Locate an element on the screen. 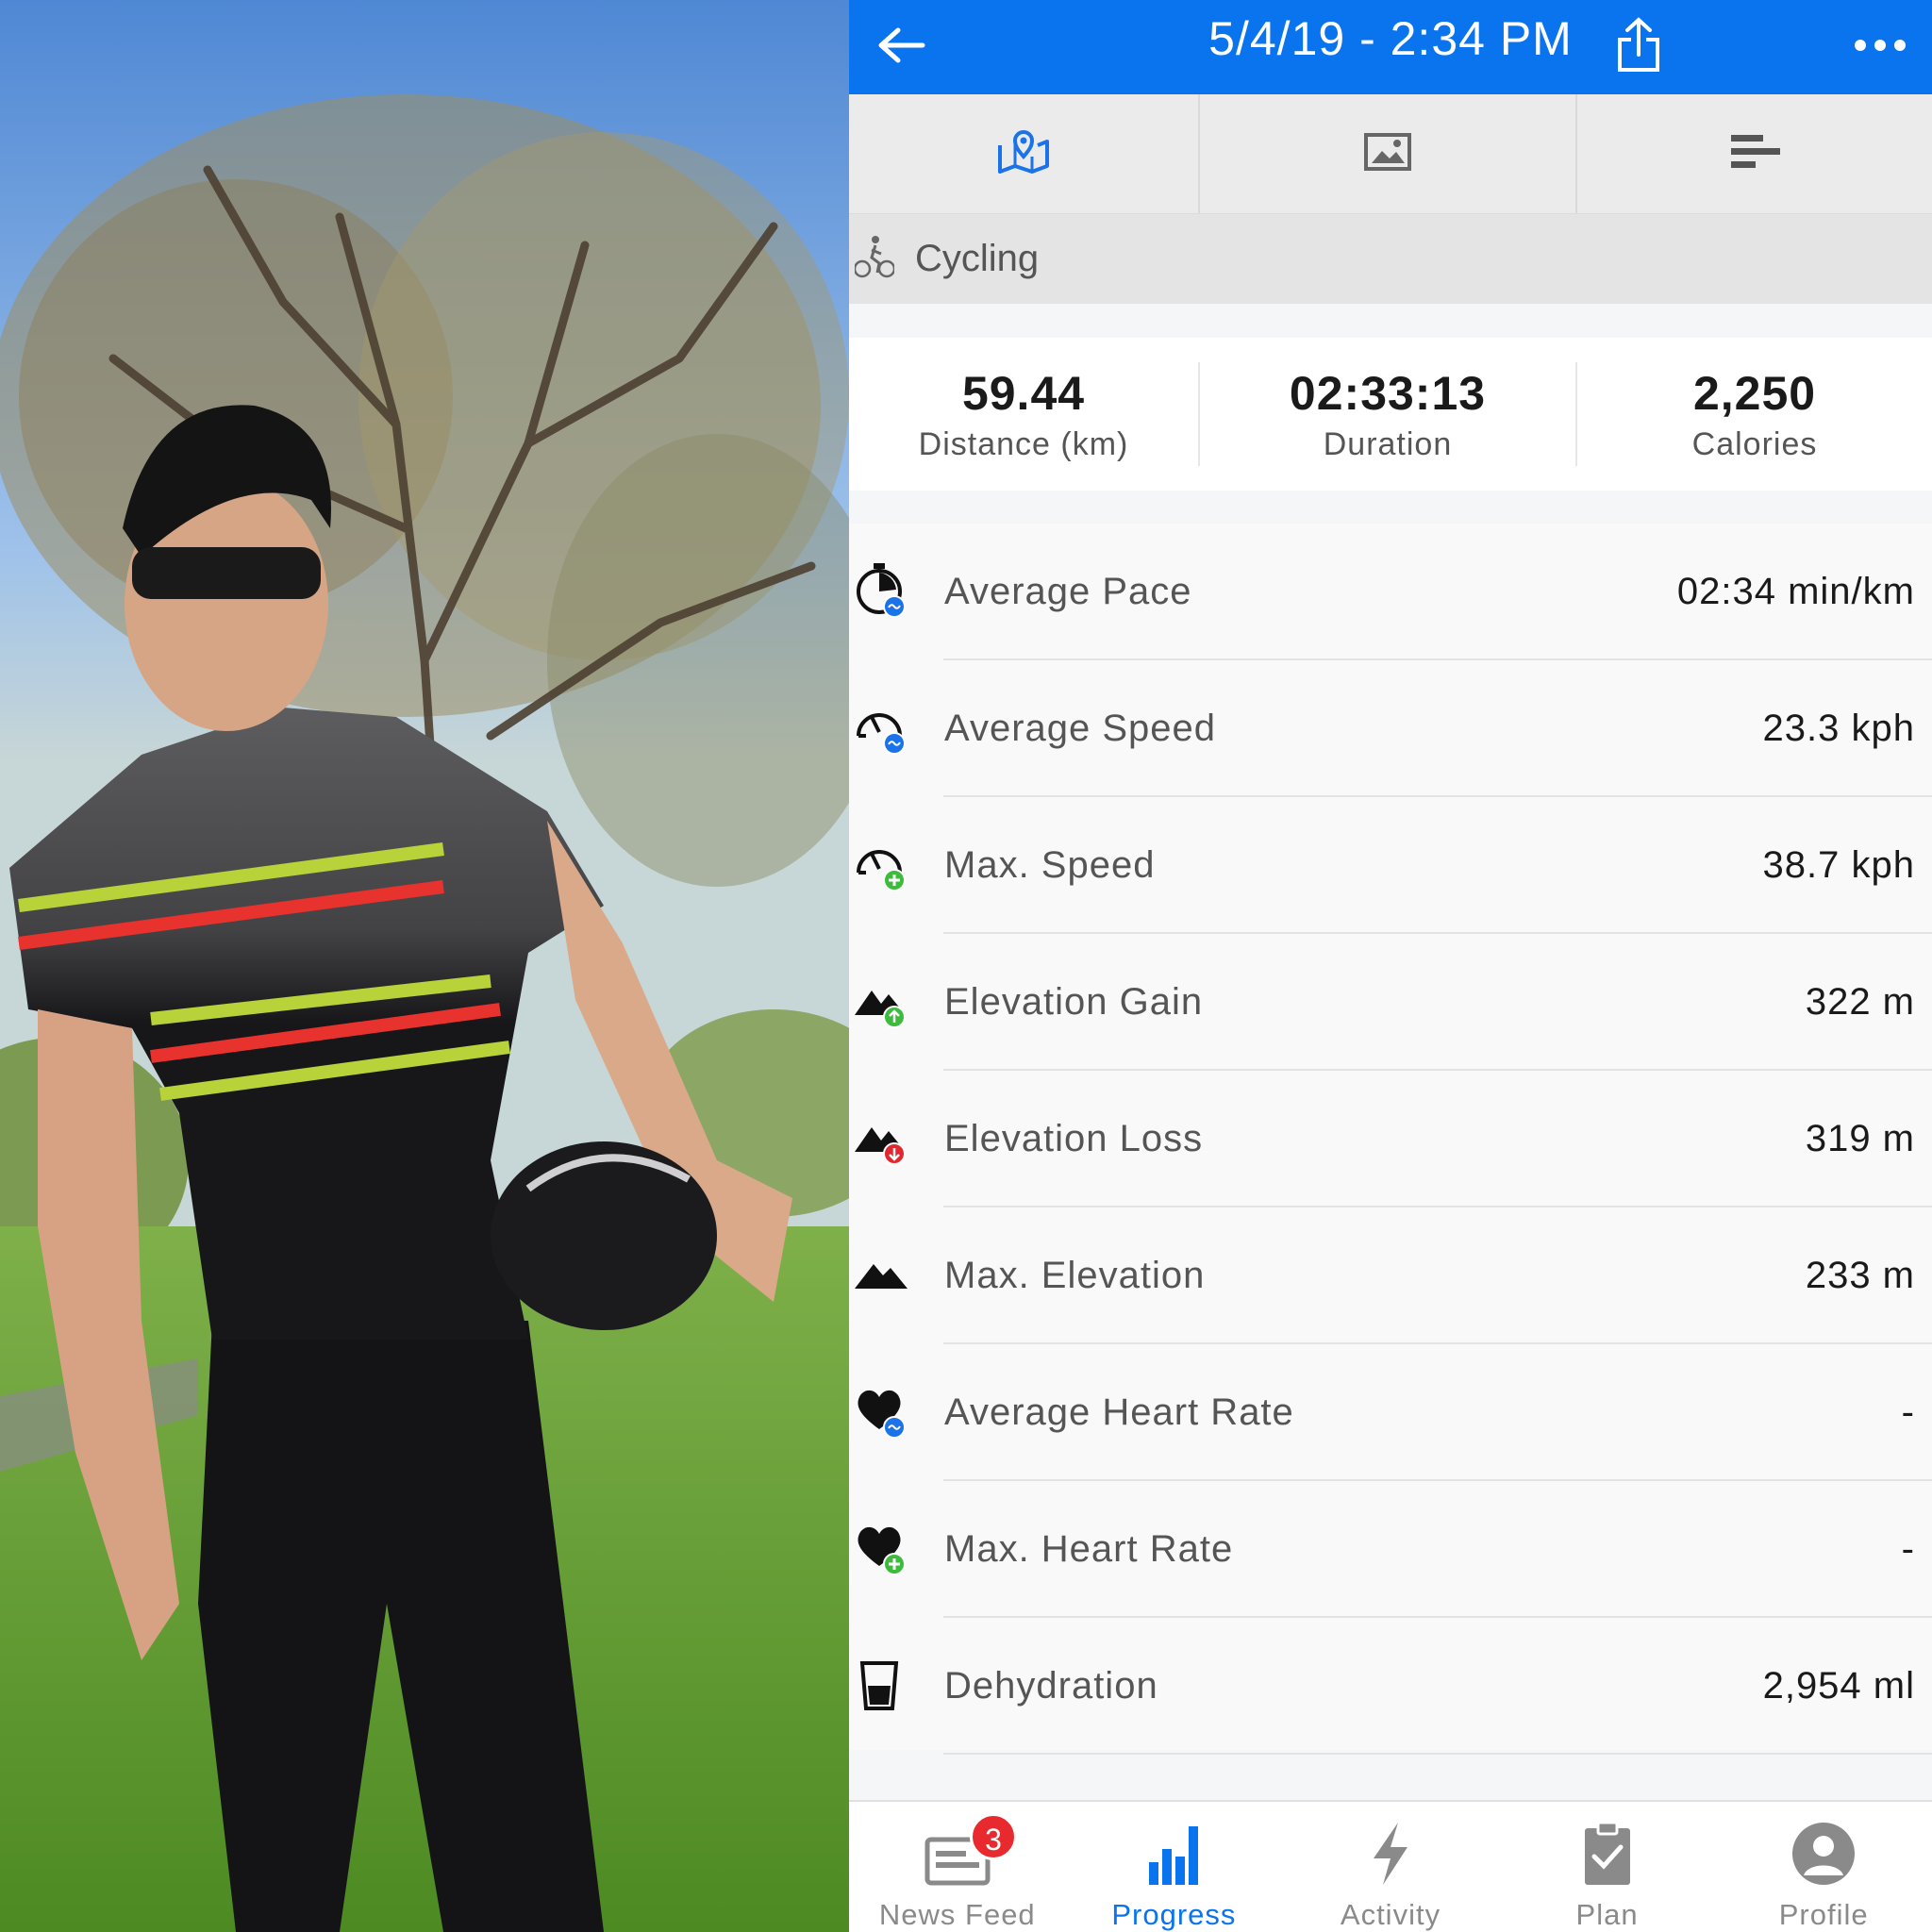 This screenshot has height=1932, width=1932. nav-label: Progress is located at coordinates (1174, 1915).